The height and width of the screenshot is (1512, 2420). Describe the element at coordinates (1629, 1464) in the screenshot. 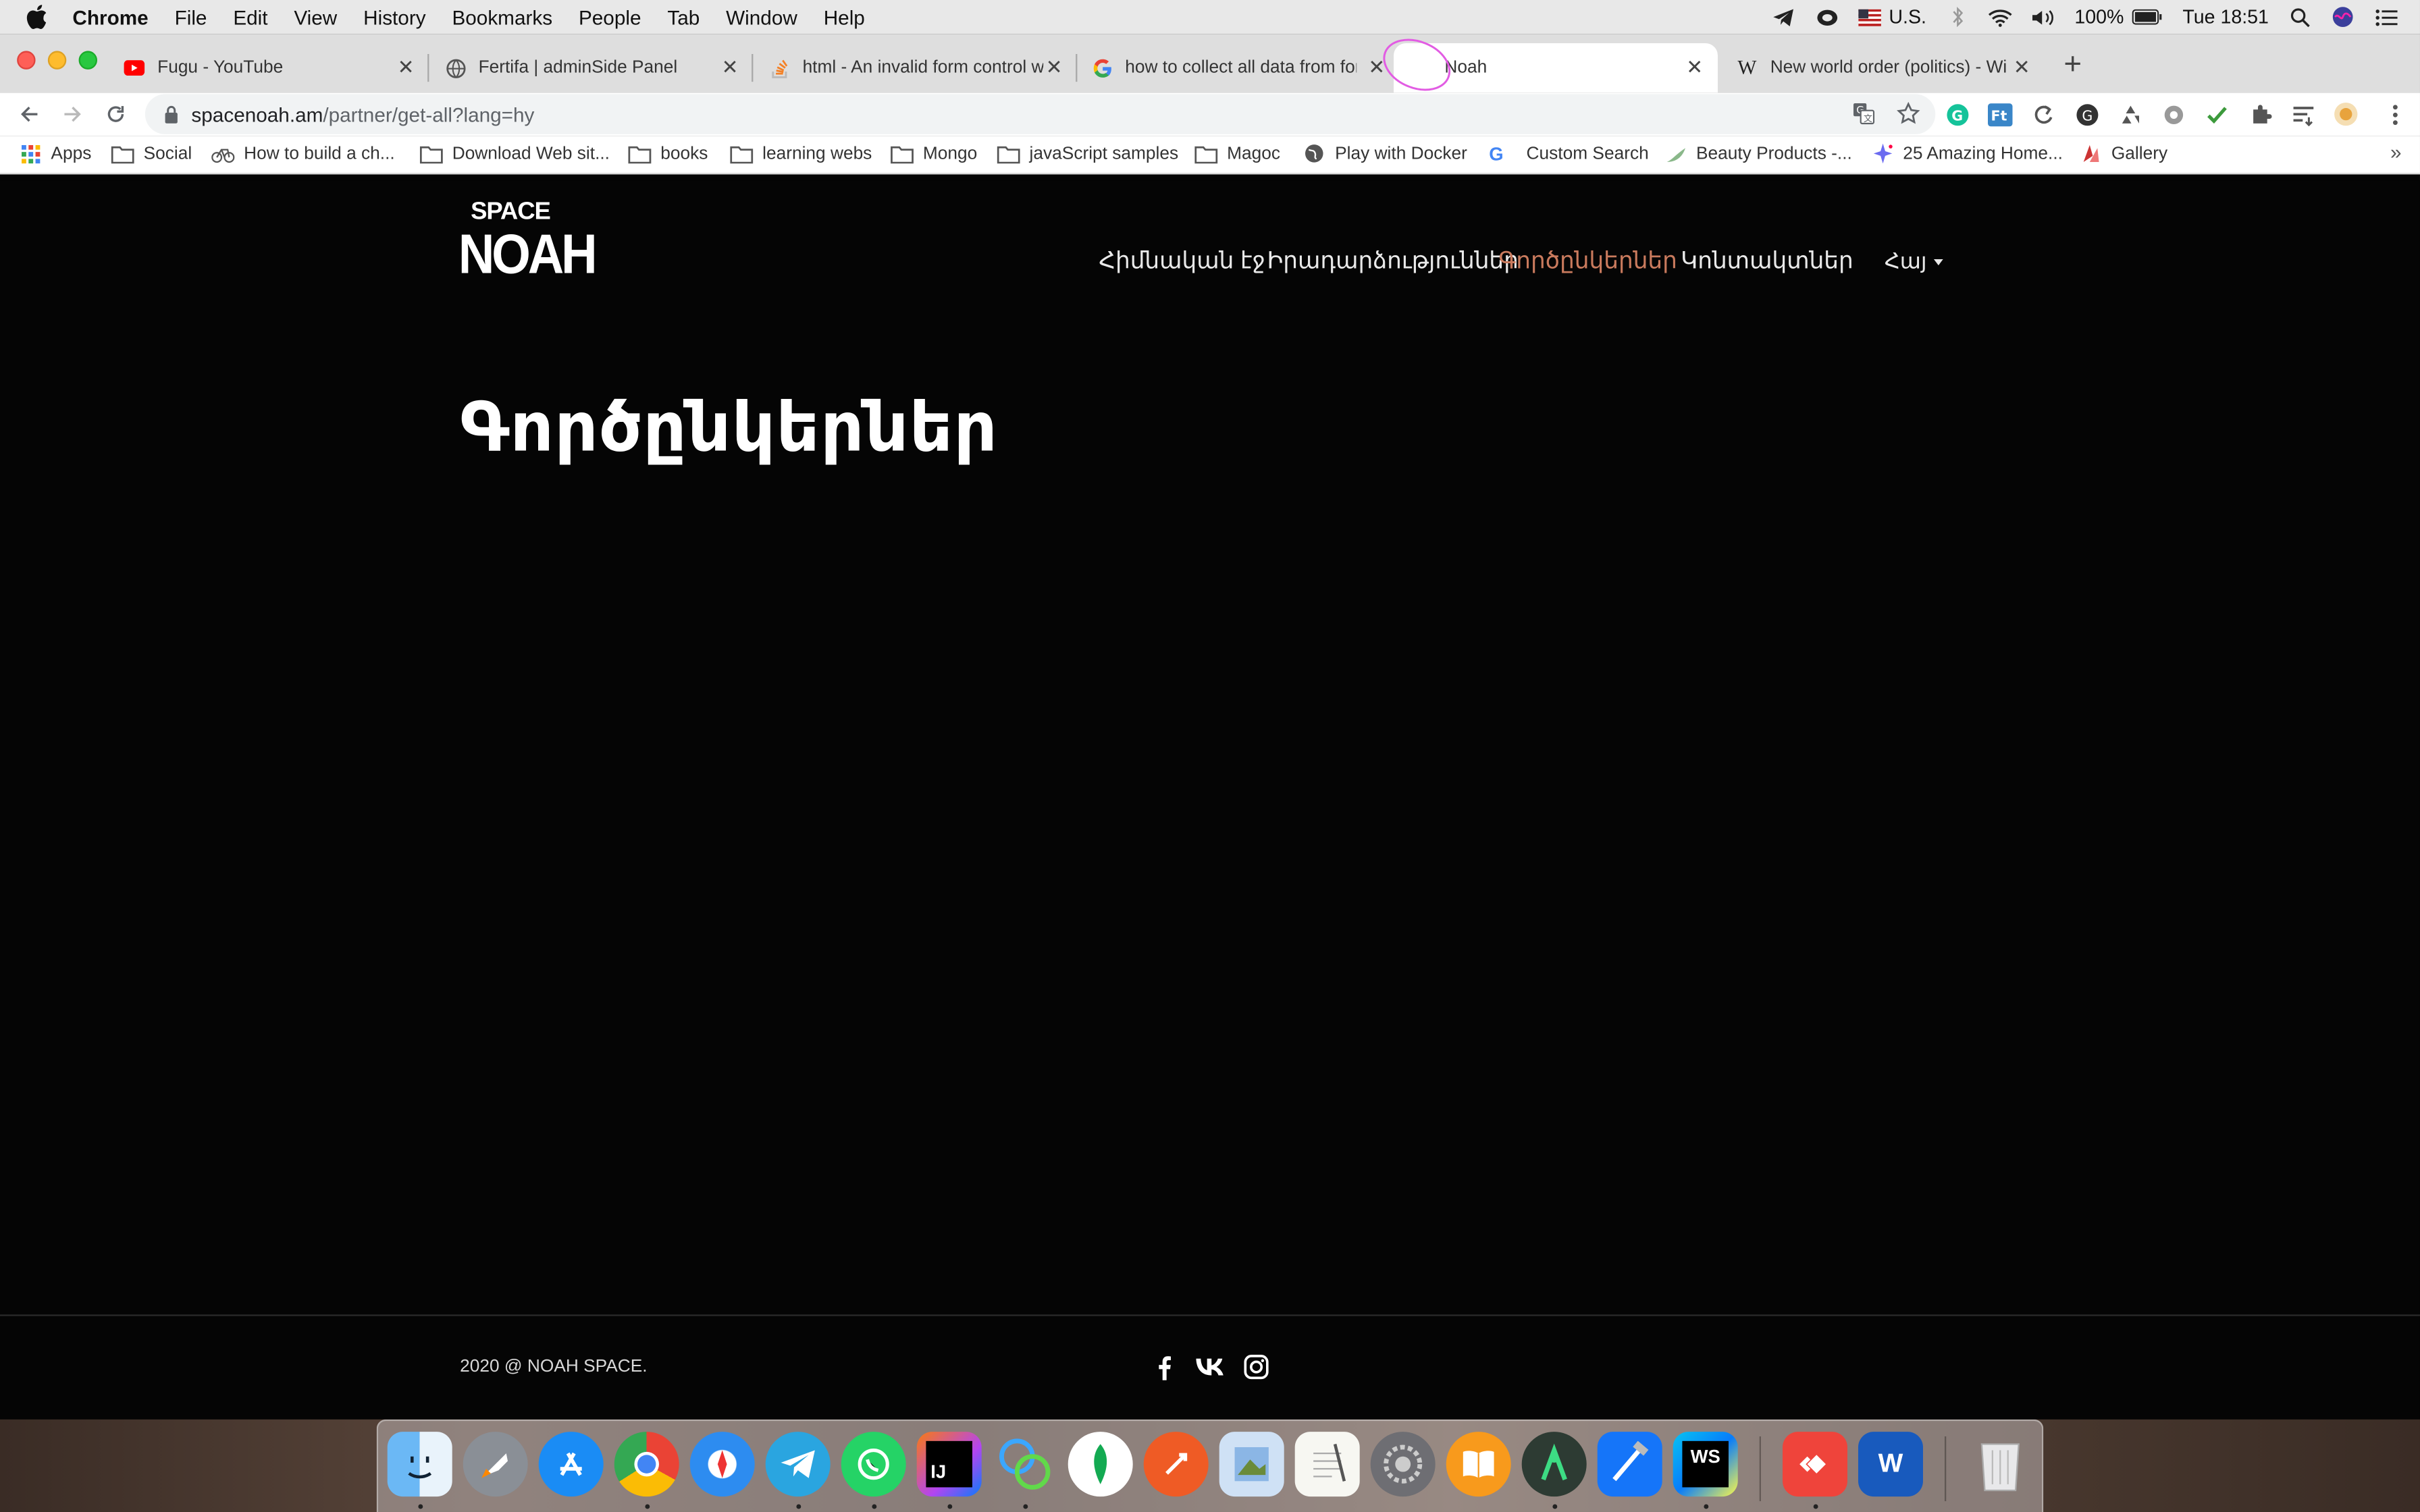

I see `xcode-icon` at that location.